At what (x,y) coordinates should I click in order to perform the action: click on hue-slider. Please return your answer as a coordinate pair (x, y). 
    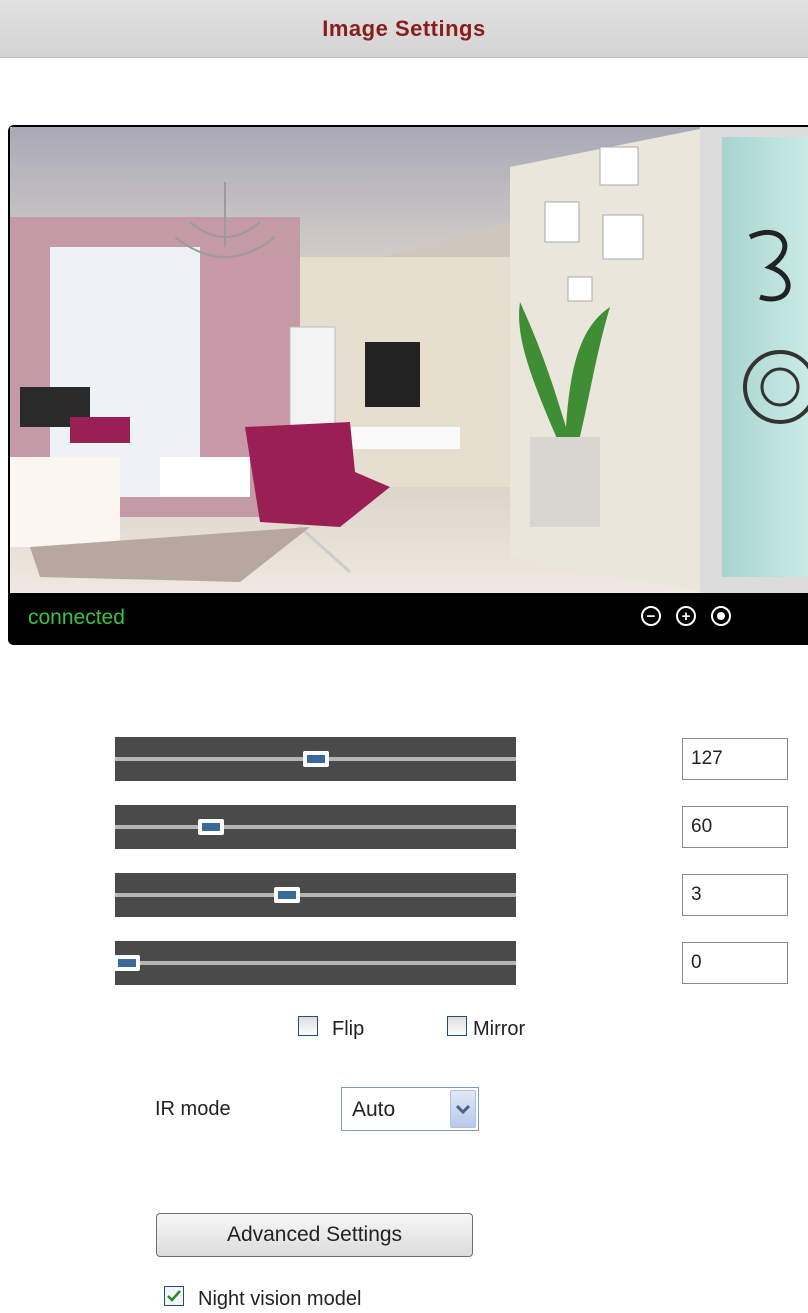
    Looking at the image, I should click on (315, 895).